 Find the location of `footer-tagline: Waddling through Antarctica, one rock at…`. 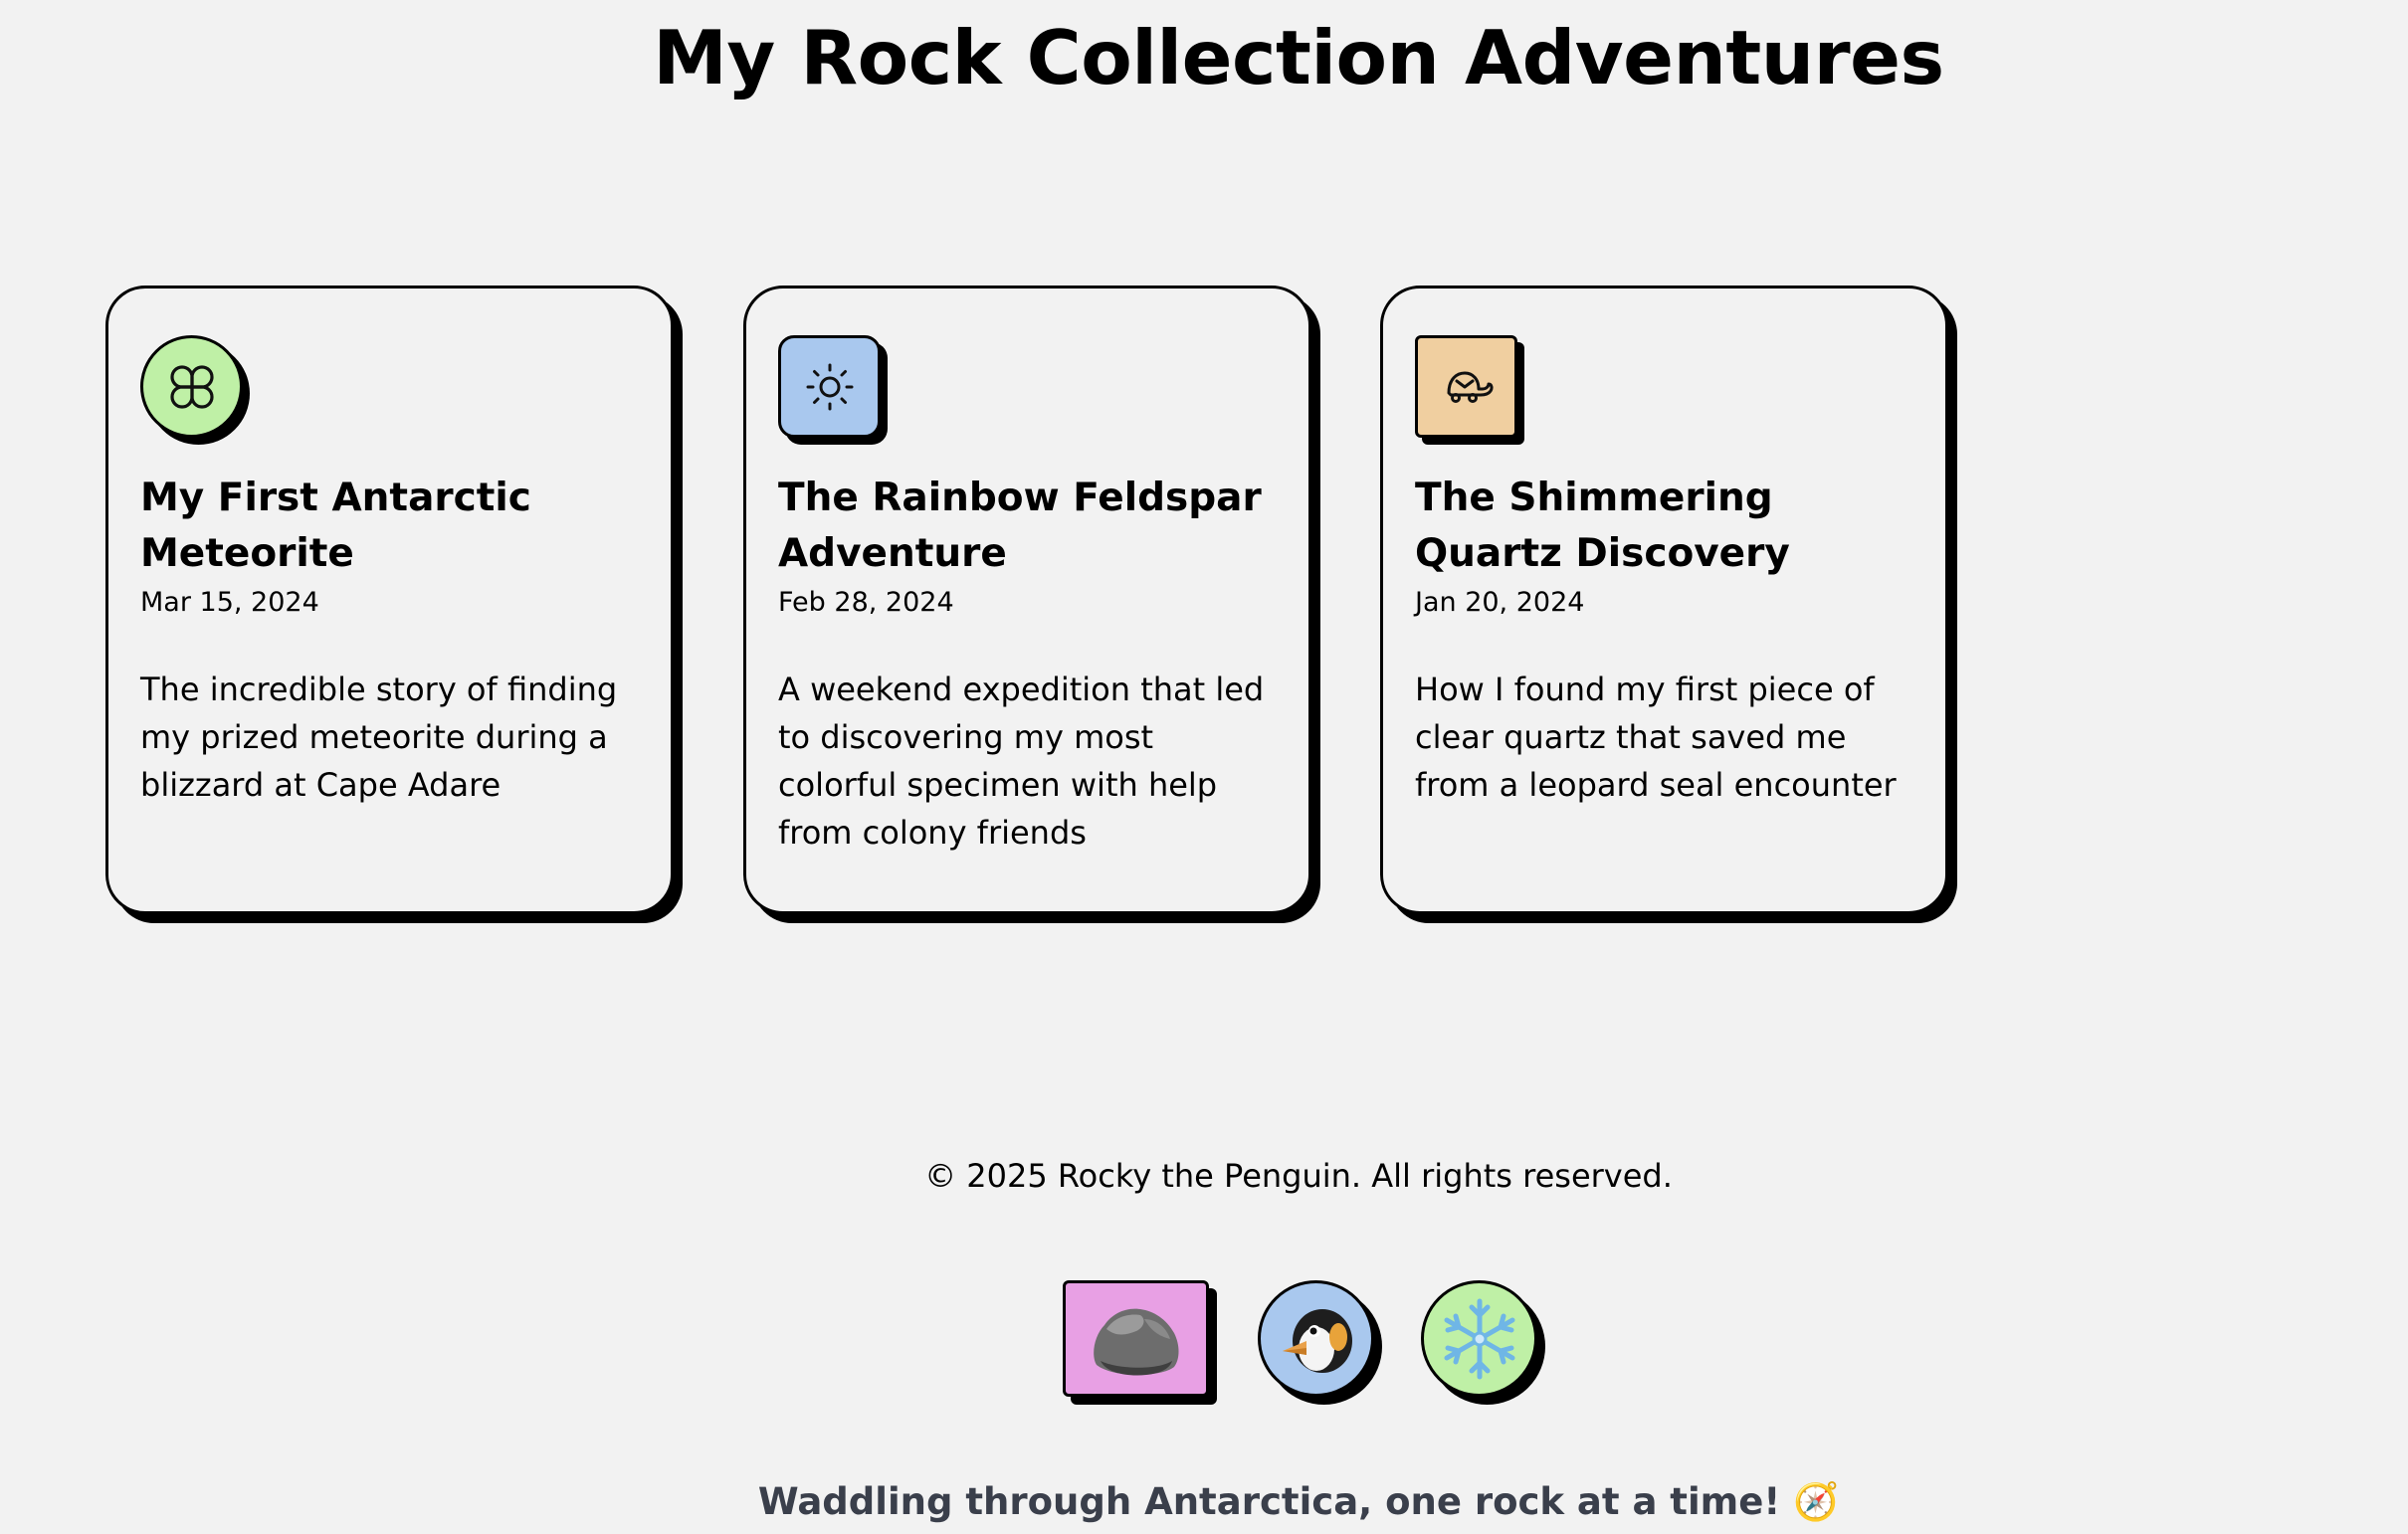

footer-tagline: Waddling through Antarctica, one rock at… is located at coordinates (1298, 1502).